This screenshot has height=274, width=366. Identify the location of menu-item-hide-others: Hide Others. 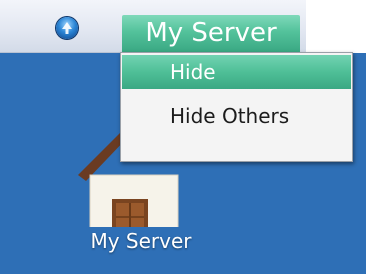
(236, 116).